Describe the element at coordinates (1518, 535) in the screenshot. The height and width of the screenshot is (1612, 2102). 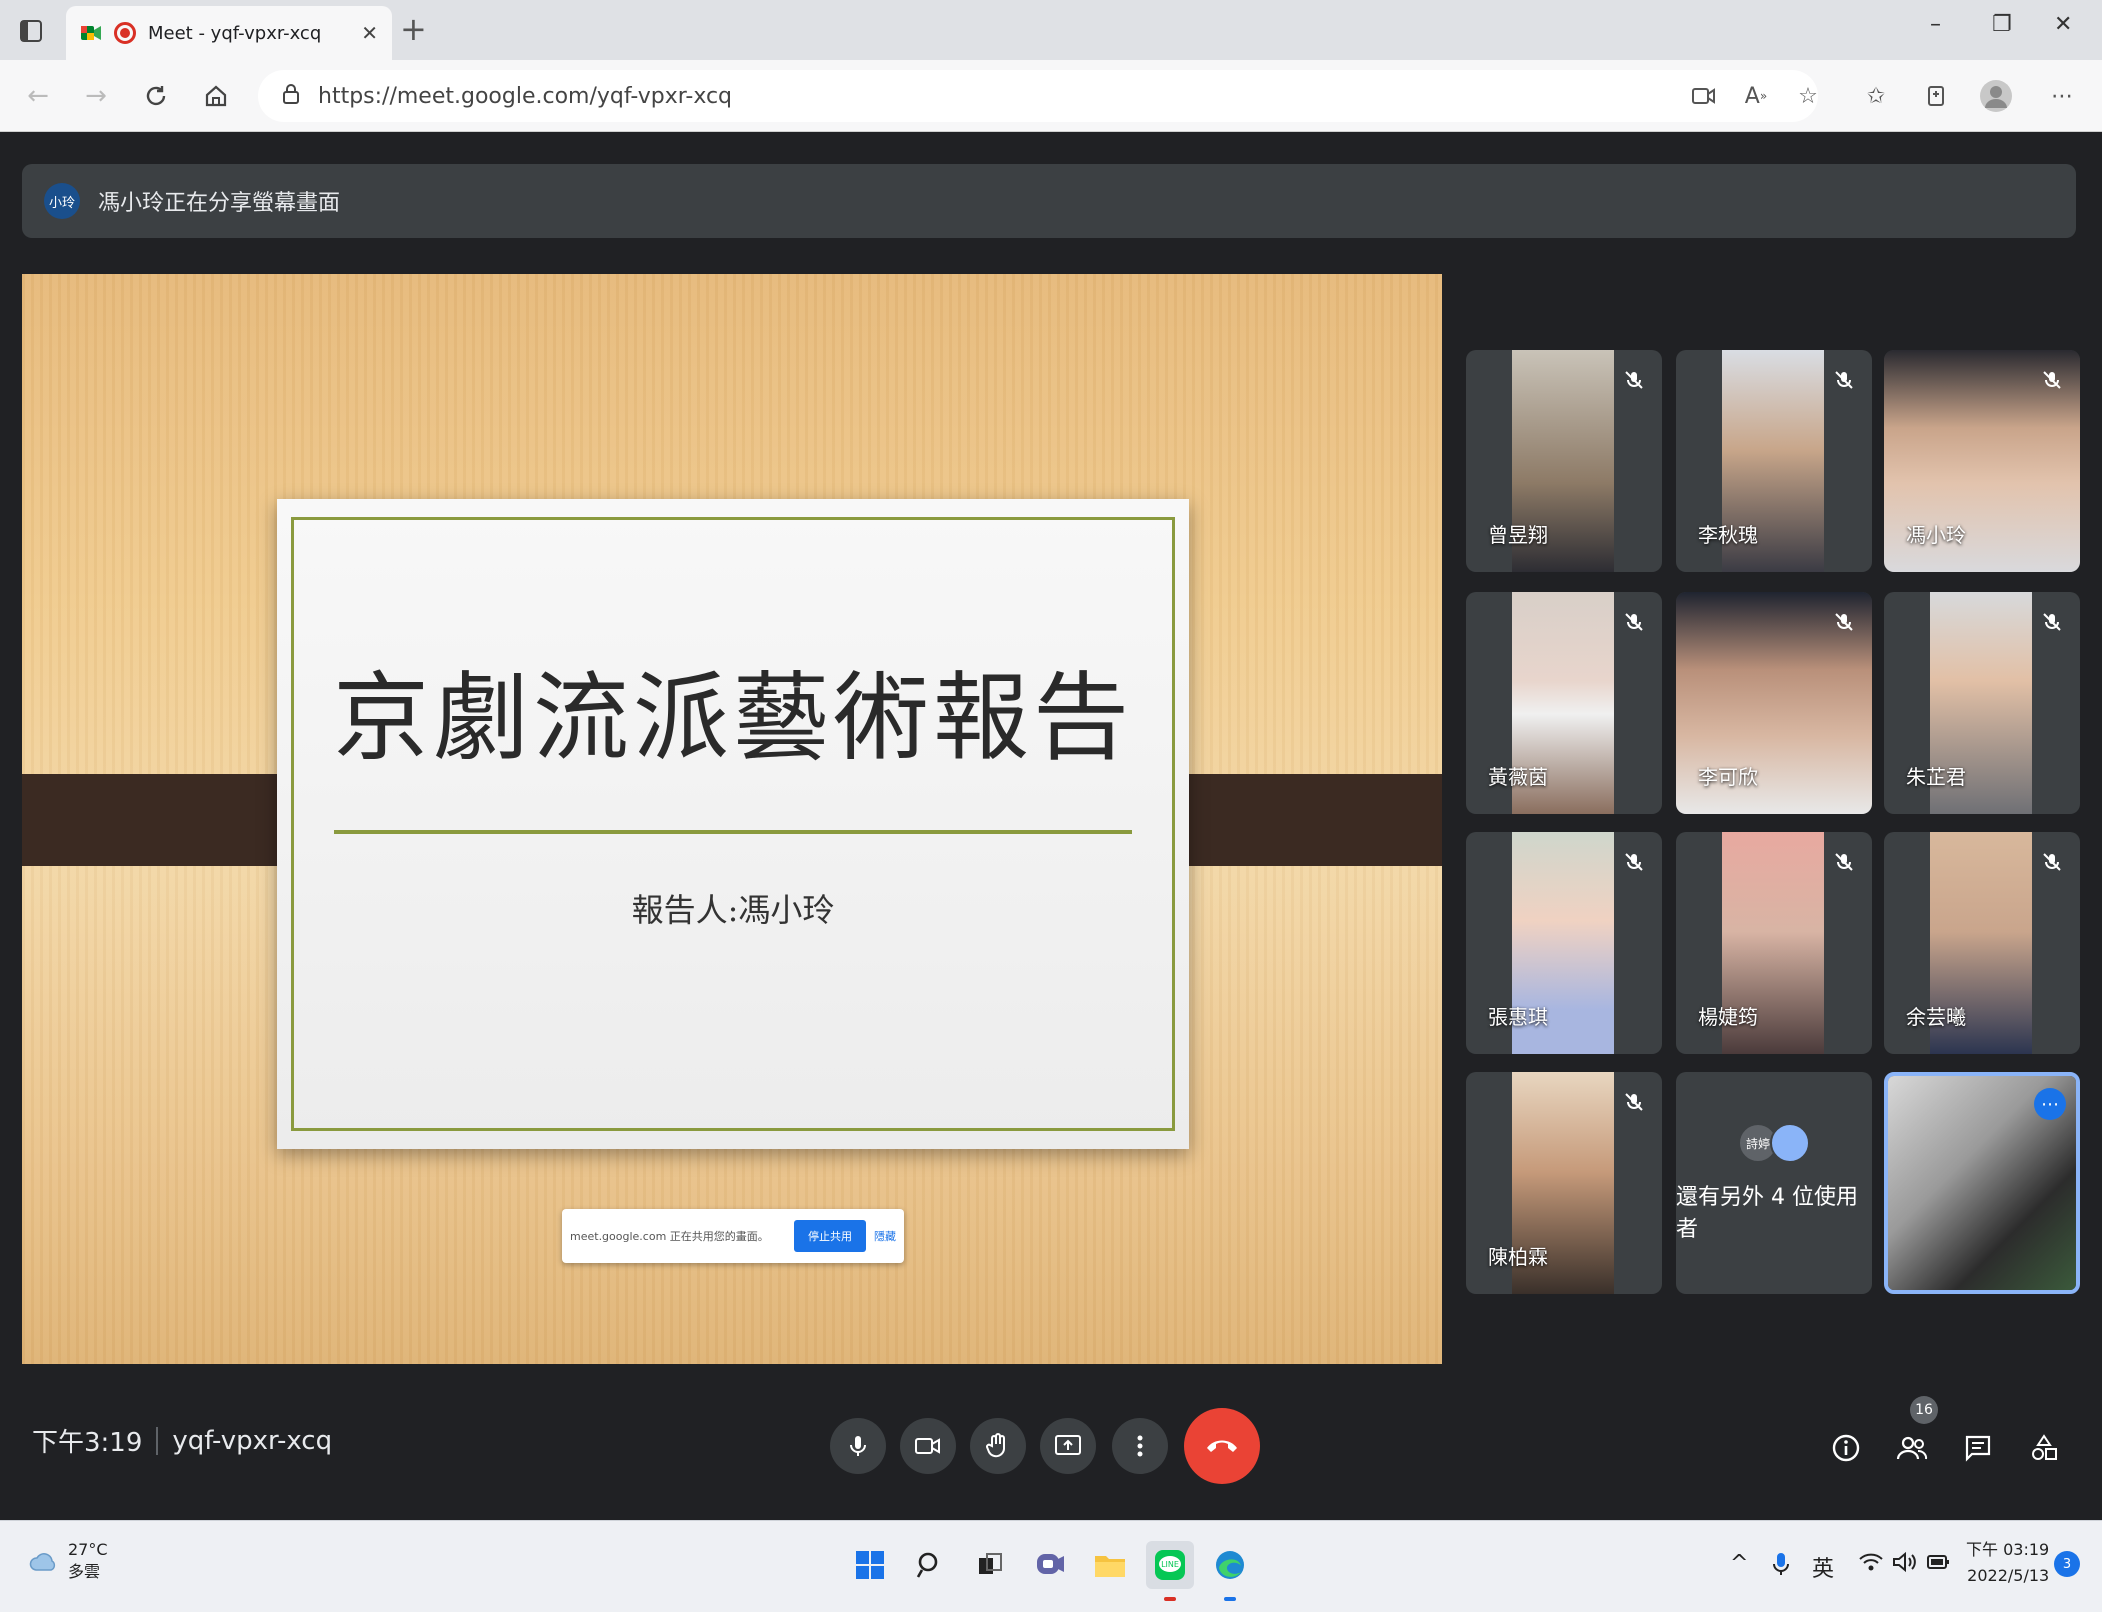
I see `participant-name: 曾昱翔` at that location.